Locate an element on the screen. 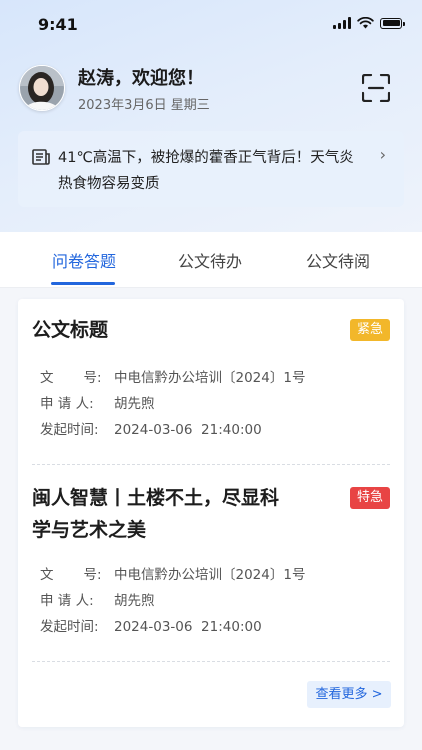  tab-docs-to-read: 公文待阅 is located at coordinates (338, 260).